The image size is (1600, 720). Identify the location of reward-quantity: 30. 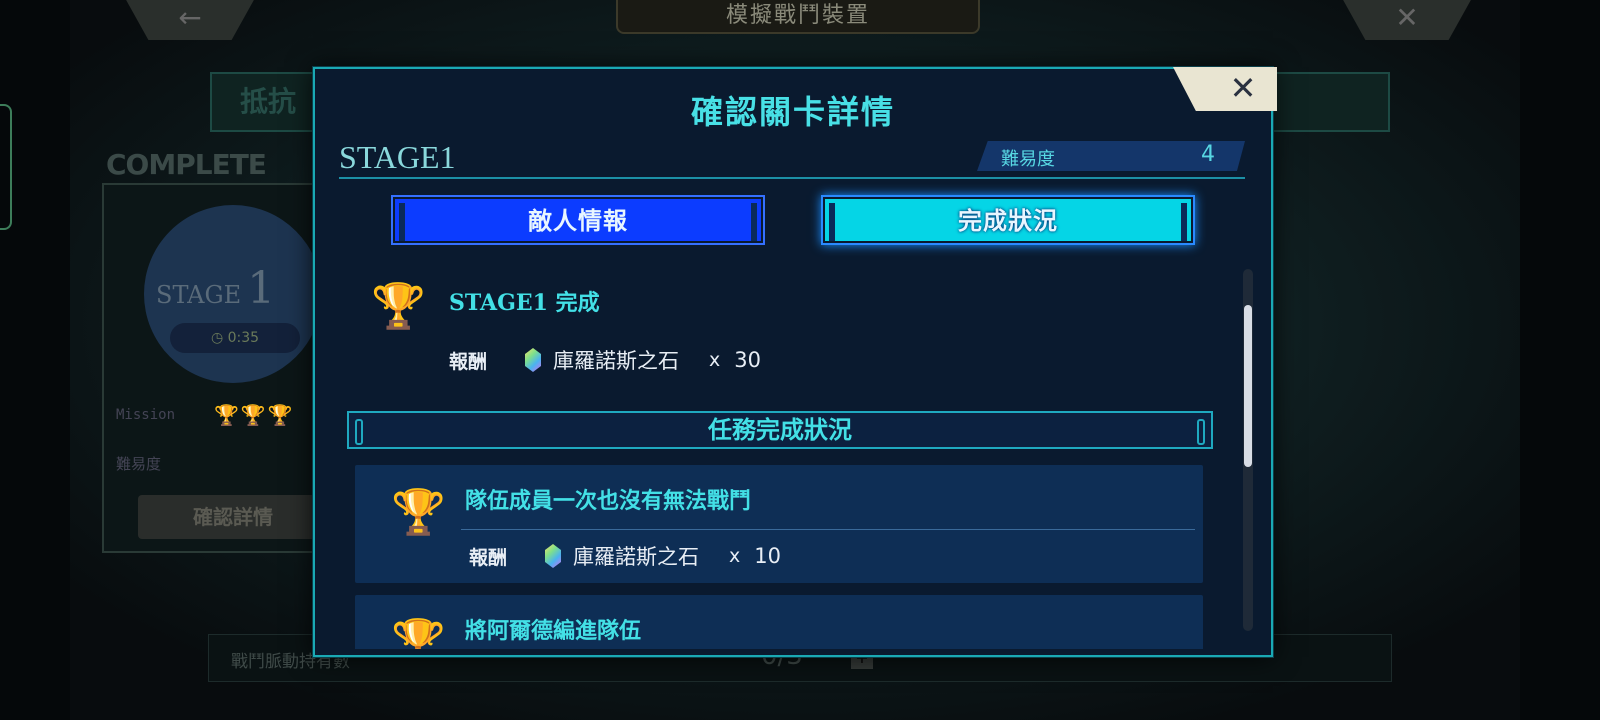
(747, 360).